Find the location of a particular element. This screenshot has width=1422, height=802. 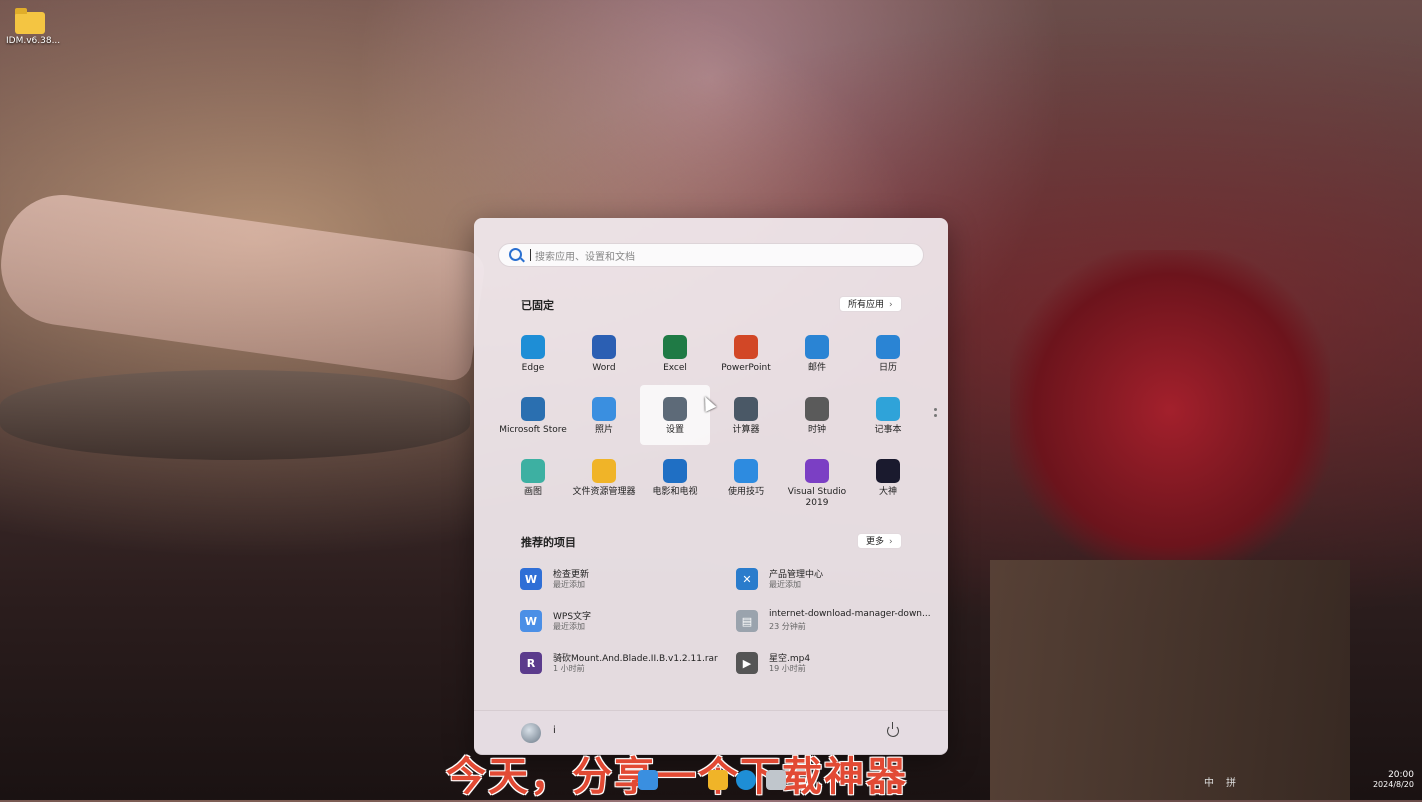

pinned-app: Visual Studio 2019 is located at coordinates (817, 477).